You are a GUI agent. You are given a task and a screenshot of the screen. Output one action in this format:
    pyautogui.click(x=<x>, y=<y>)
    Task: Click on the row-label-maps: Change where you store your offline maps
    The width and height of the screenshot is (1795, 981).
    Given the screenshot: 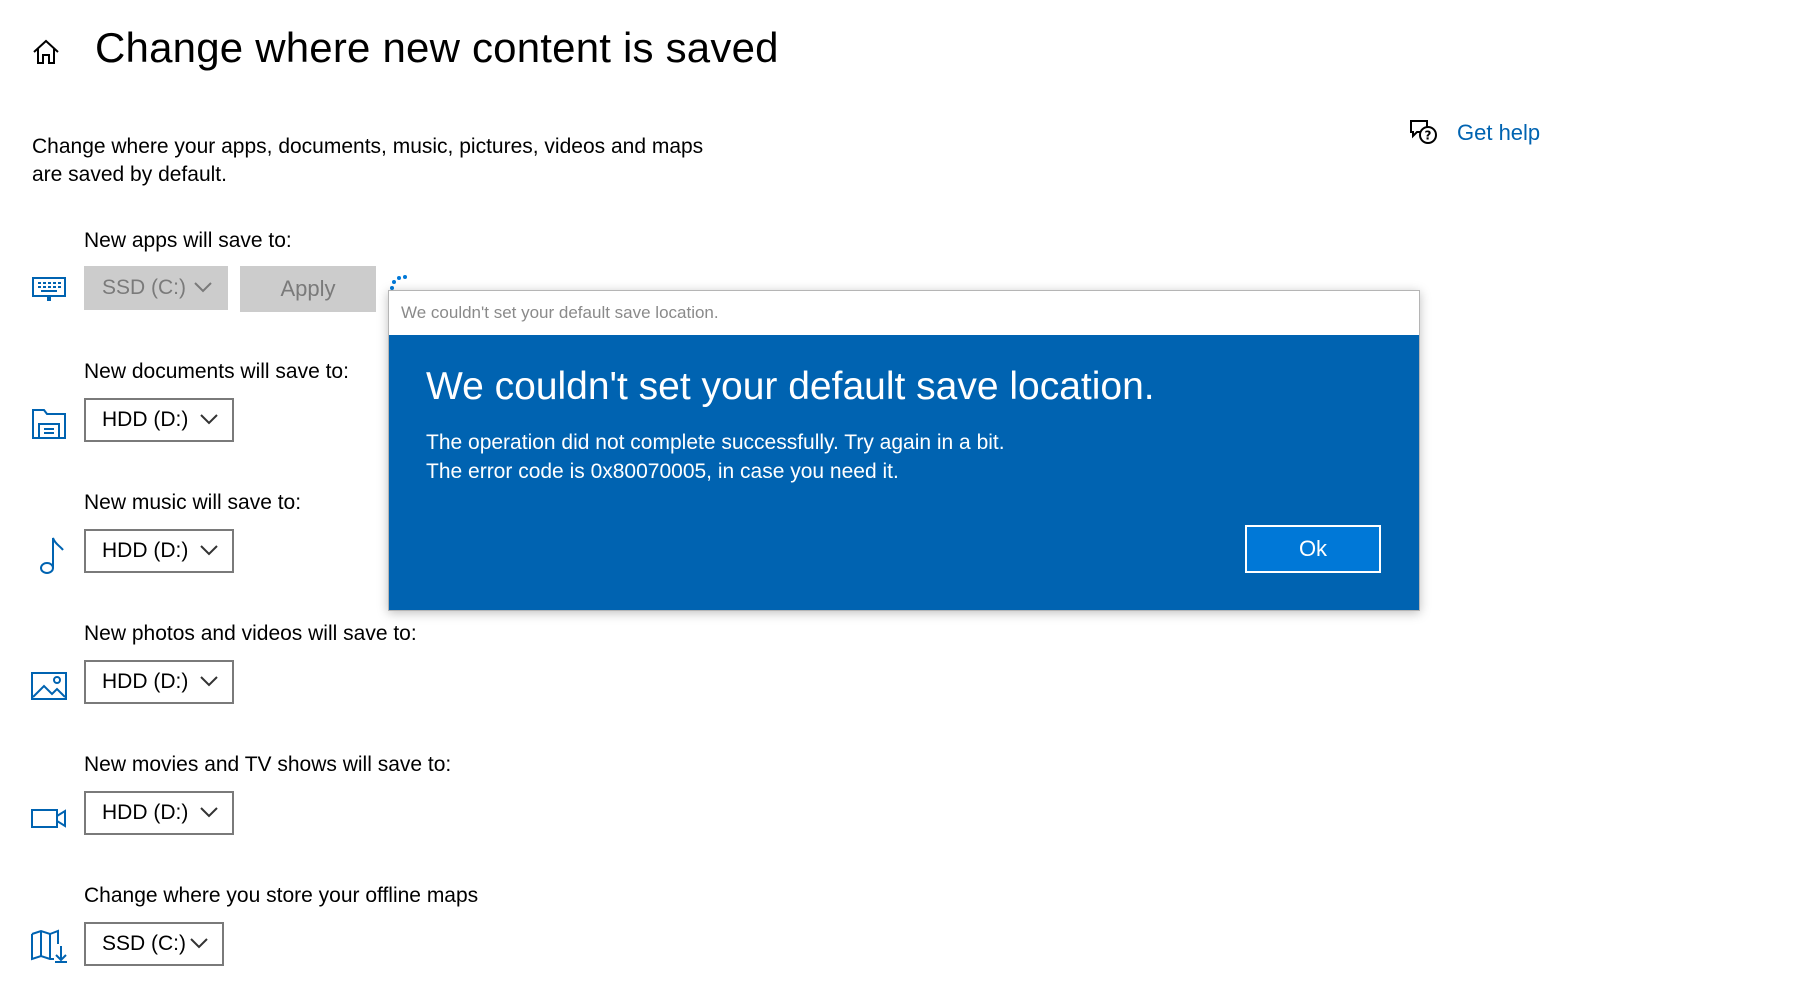 What is the action you would take?
    pyautogui.click(x=281, y=895)
    